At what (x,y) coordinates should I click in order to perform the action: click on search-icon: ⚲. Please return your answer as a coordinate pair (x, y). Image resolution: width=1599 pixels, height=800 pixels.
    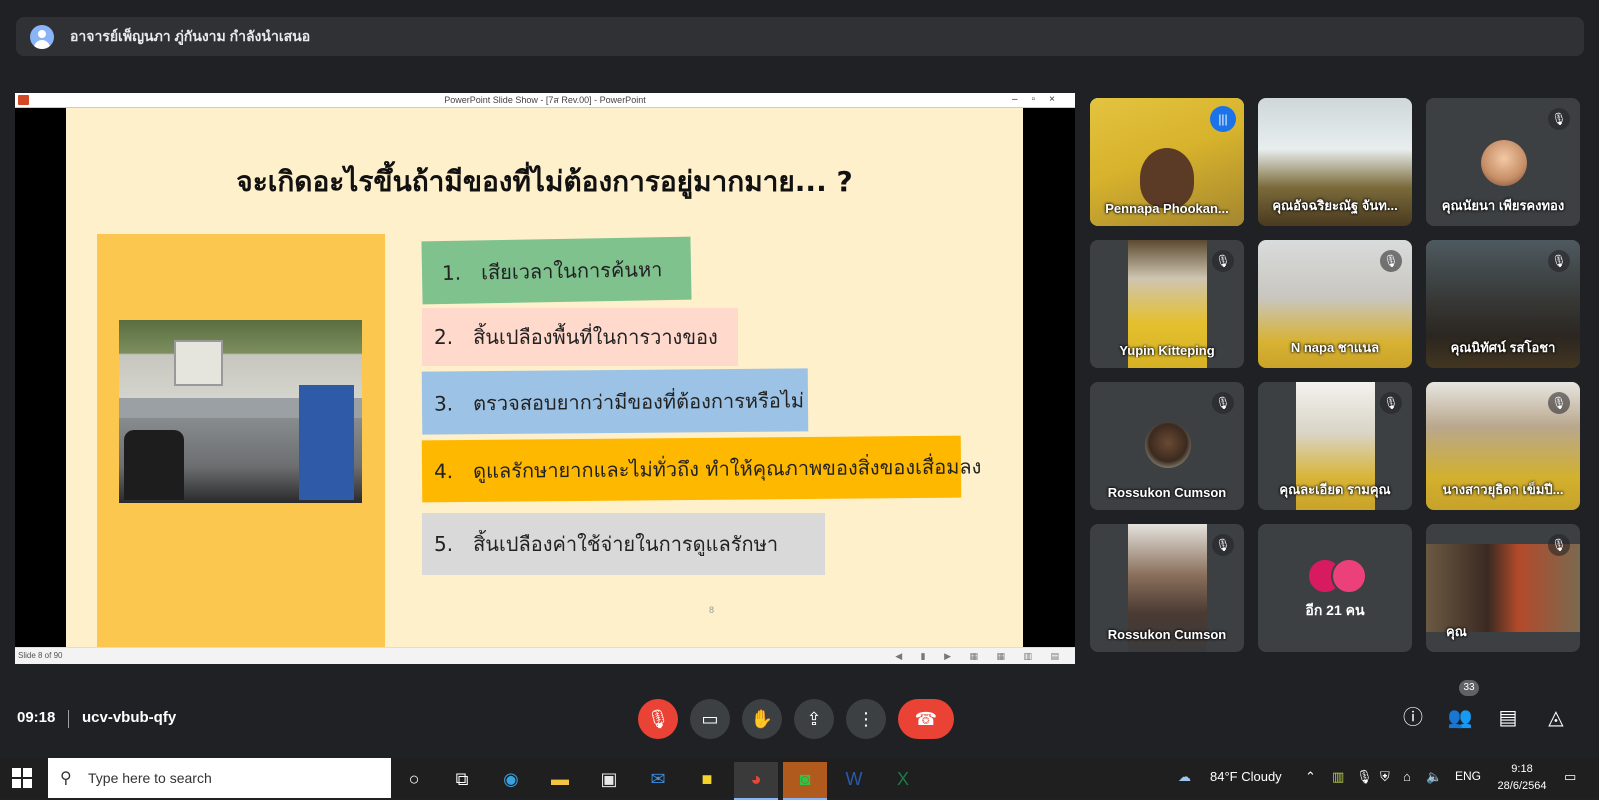
    Looking at the image, I should click on (66, 778).